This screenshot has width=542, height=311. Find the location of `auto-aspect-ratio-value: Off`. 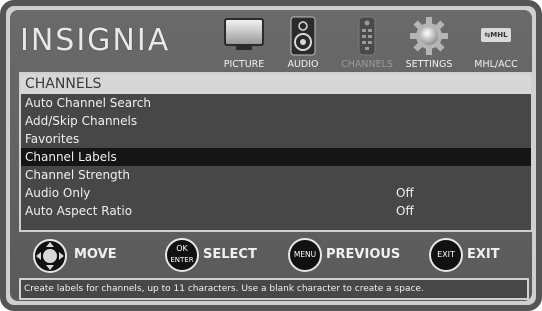

auto-aspect-ratio-value: Off is located at coordinates (405, 211).